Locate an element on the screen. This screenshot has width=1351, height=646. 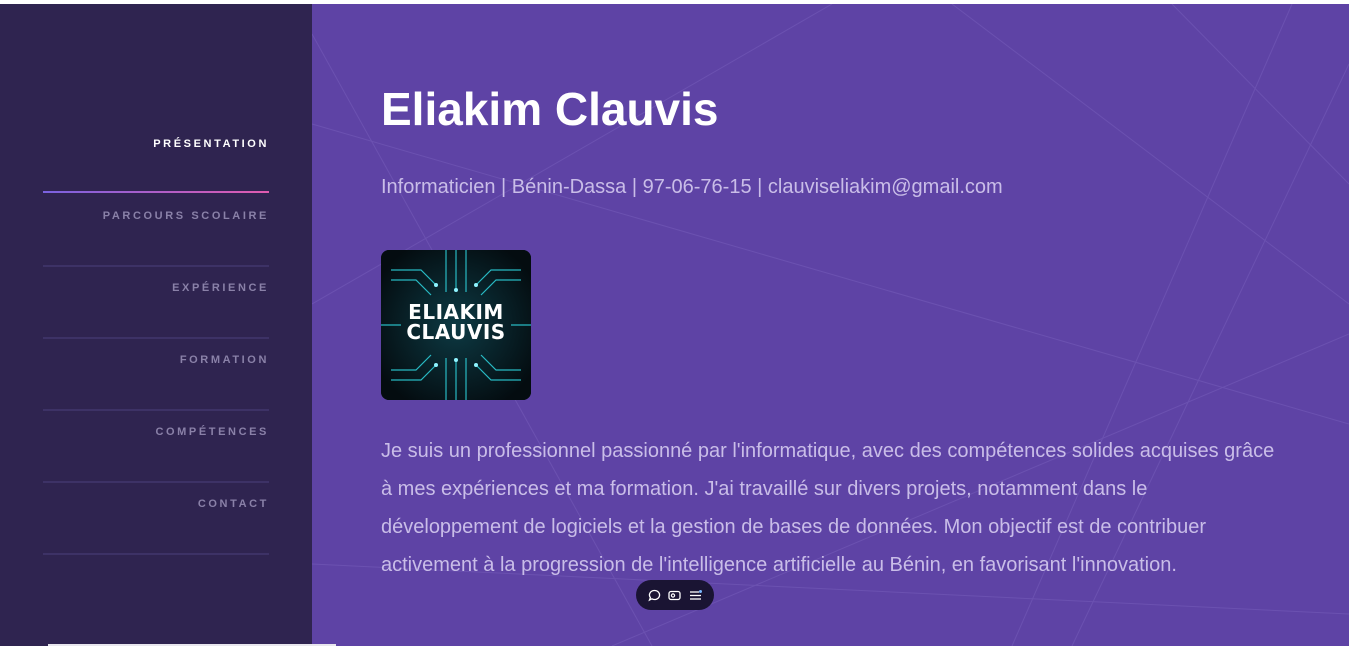
logo-text: ELIAKIM CLAUVIS is located at coordinates (456, 322).